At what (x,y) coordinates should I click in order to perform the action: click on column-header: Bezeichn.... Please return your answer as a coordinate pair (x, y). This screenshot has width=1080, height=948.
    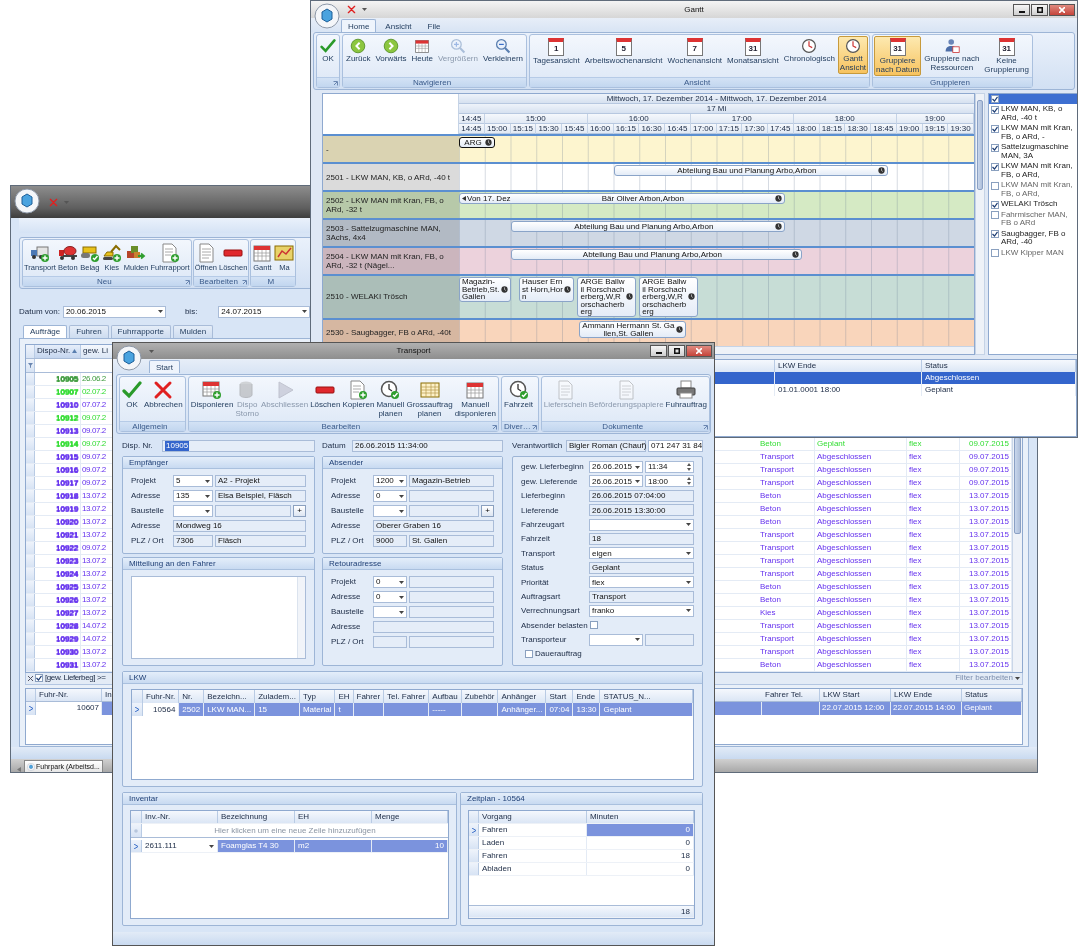
    Looking at the image, I should click on (230, 696).